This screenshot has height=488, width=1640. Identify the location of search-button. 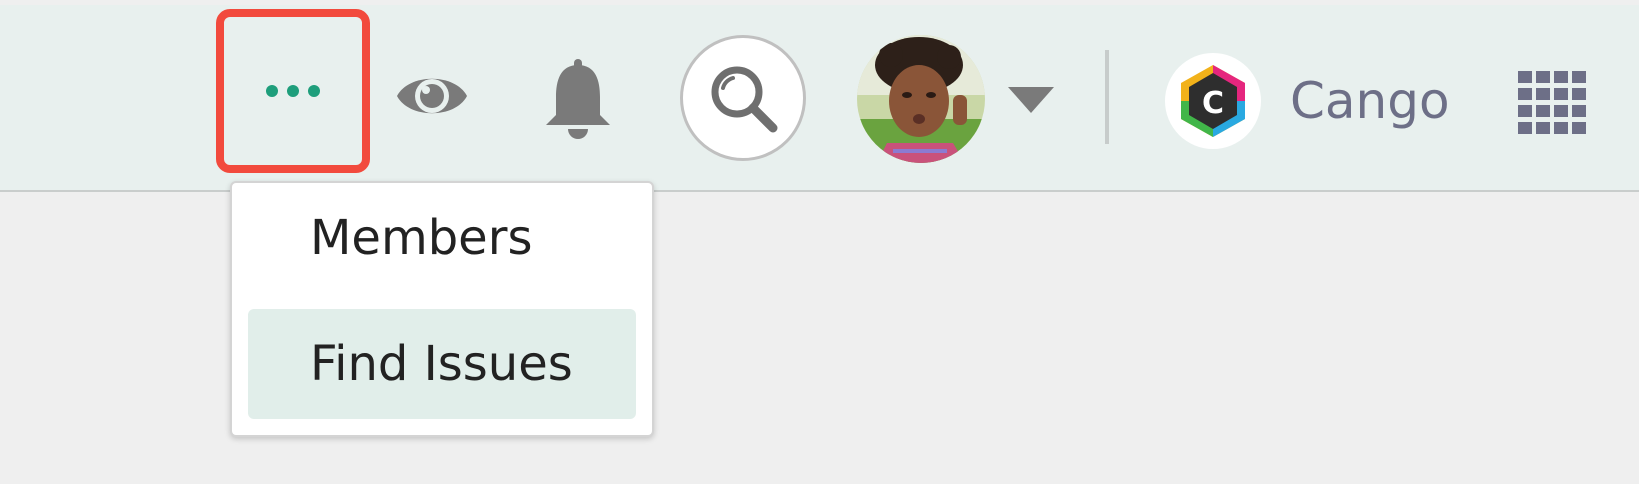
(743, 98).